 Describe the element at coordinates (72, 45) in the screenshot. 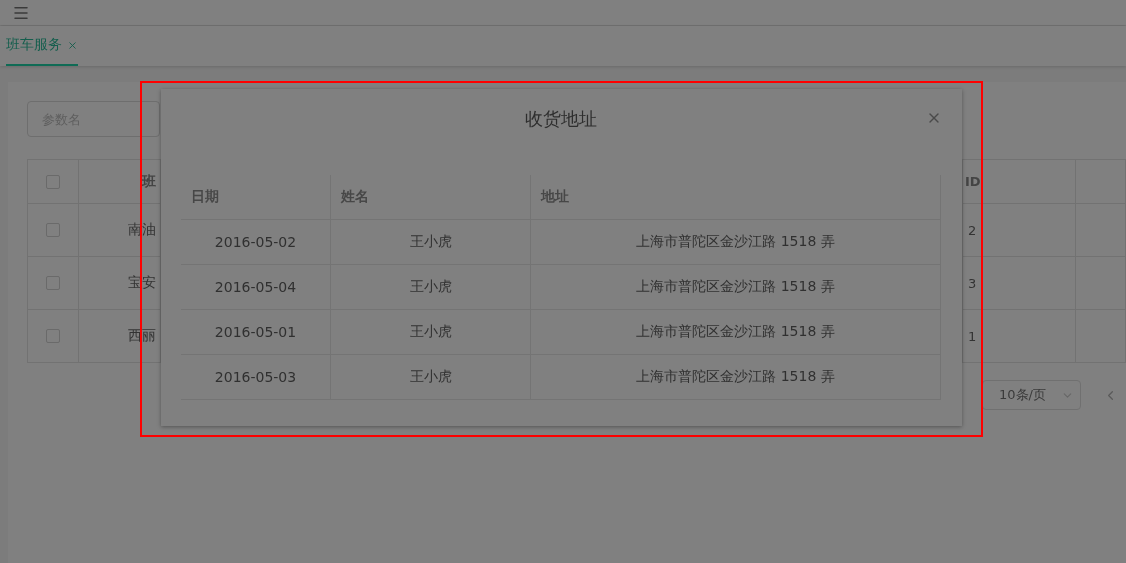

I see `close-icon` at that location.